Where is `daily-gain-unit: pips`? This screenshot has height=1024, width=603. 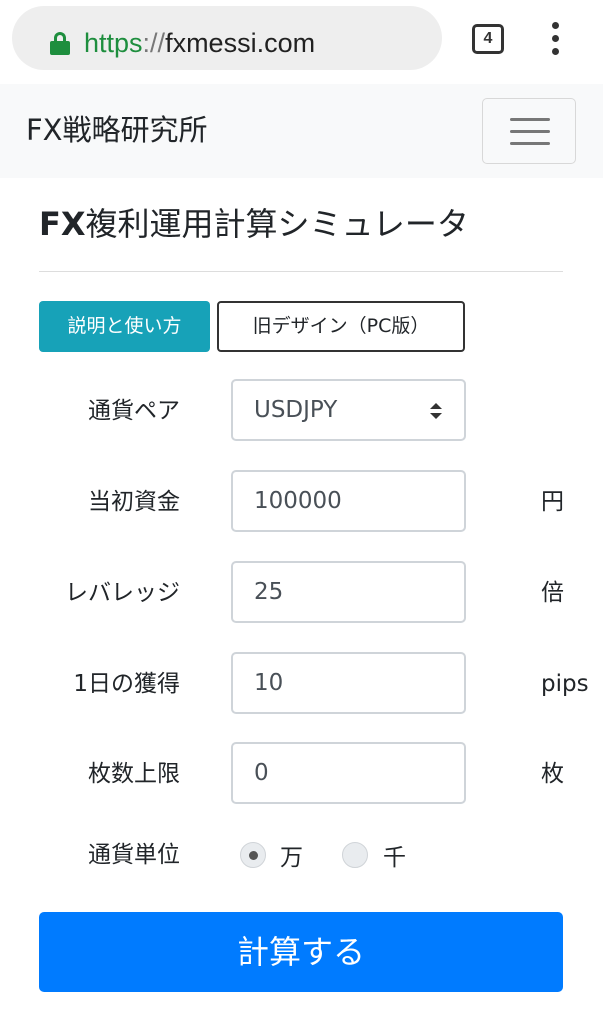 daily-gain-unit: pips is located at coordinates (565, 684).